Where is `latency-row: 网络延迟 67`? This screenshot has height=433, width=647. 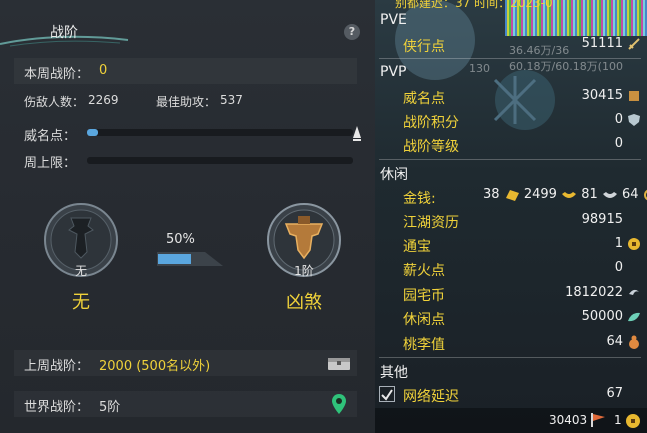
latency-row: 网络延迟 67 is located at coordinates (511, 394).